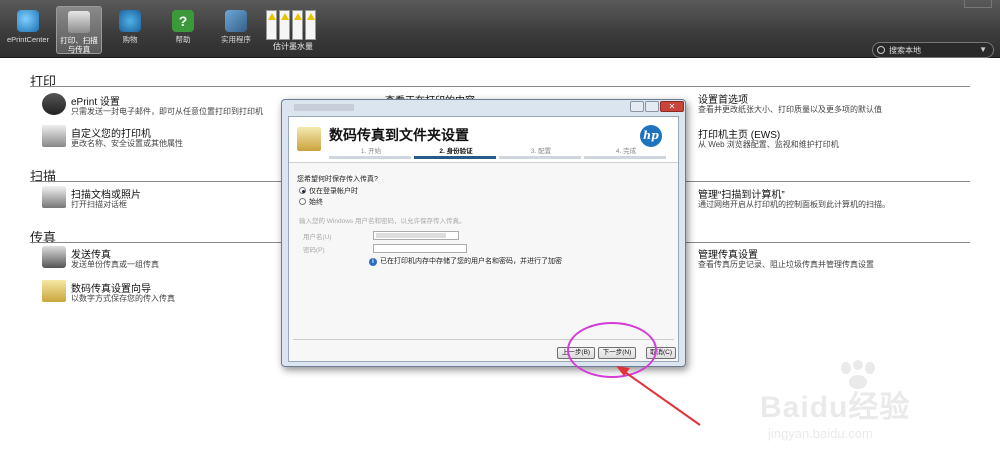 The width and height of the screenshot is (1000, 473). Describe the element at coordinates (835, 407) in the screenshot. I see `watermark-brand: Baidu经验` at that location.